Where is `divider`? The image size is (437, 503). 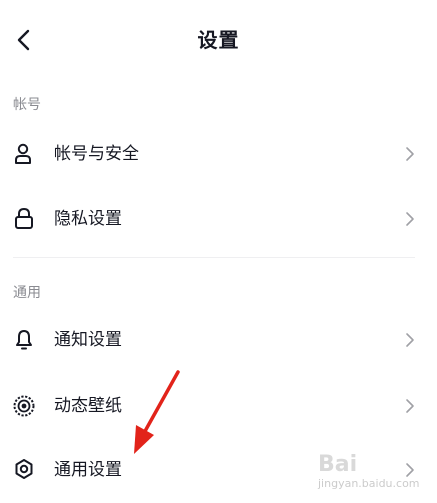
divider is located at coordinates (214, 257).